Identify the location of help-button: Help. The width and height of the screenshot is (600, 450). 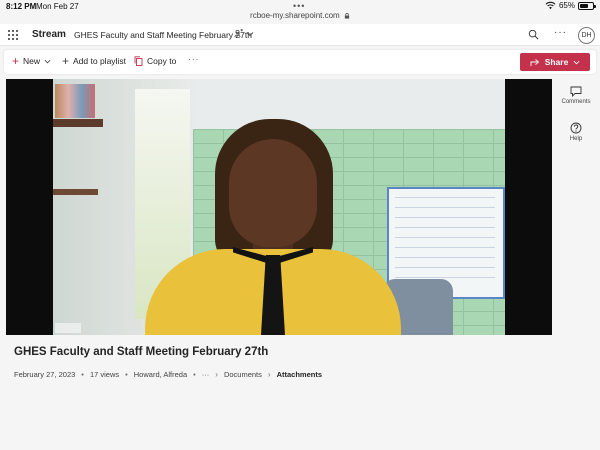
(576, 132).